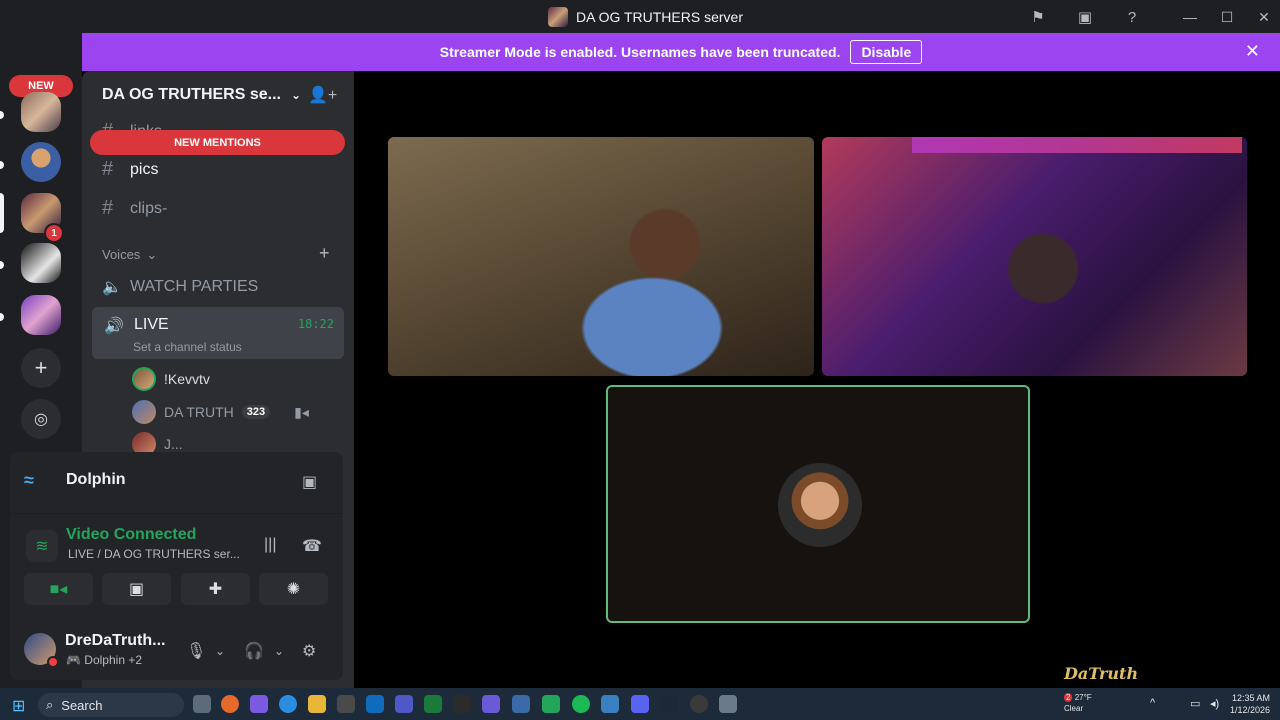 This screenshot has width=1280, height=720. What do you see at coordinates (21, 705) in the screenshot?
I see `windows-start-icon: ⊞` at bounding box center [21, 705].